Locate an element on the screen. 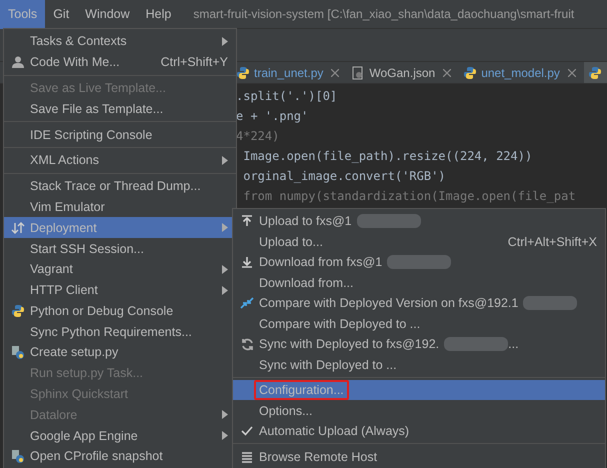 This screenshot has height=468, width=607. compare-arrows-icon is located at coordinates (247, 303).